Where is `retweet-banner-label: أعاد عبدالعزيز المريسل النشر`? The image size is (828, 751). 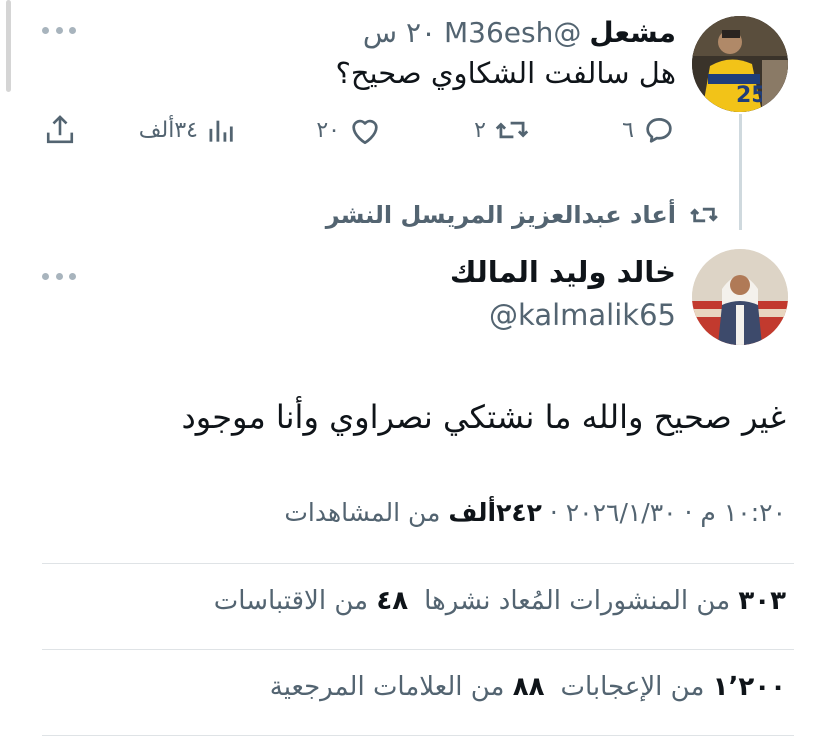 retweet-banner-label: أعاد عبدالعزيز المريسل النشر is located at coordinates (500, 215).